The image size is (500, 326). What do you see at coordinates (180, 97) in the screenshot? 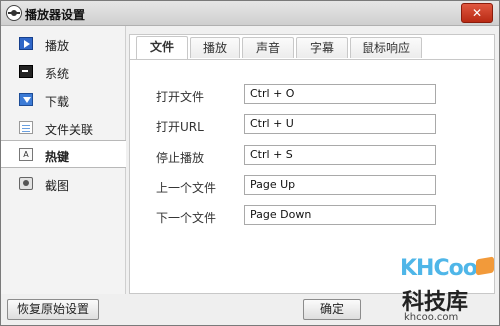
I see `hotkey-label: 打开文件` at bounding box center [180, 97].